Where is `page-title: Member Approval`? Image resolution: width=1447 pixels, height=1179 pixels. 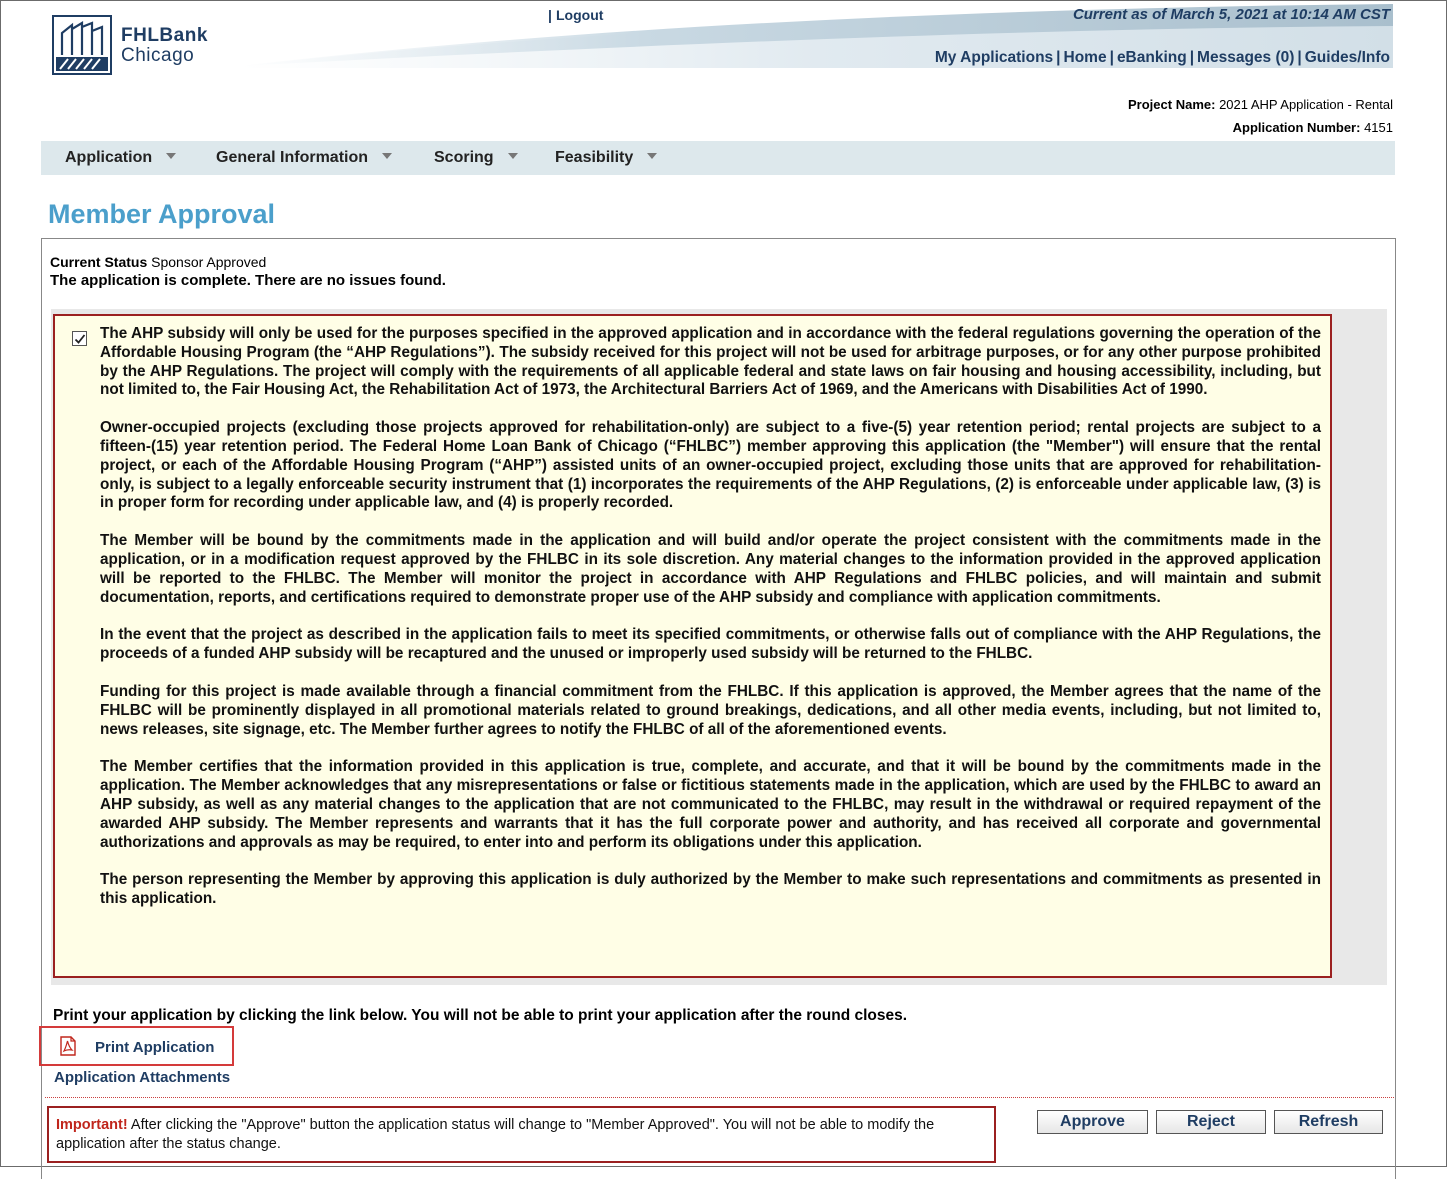 page-title: Member Approval is located at coordinates (162, 214).